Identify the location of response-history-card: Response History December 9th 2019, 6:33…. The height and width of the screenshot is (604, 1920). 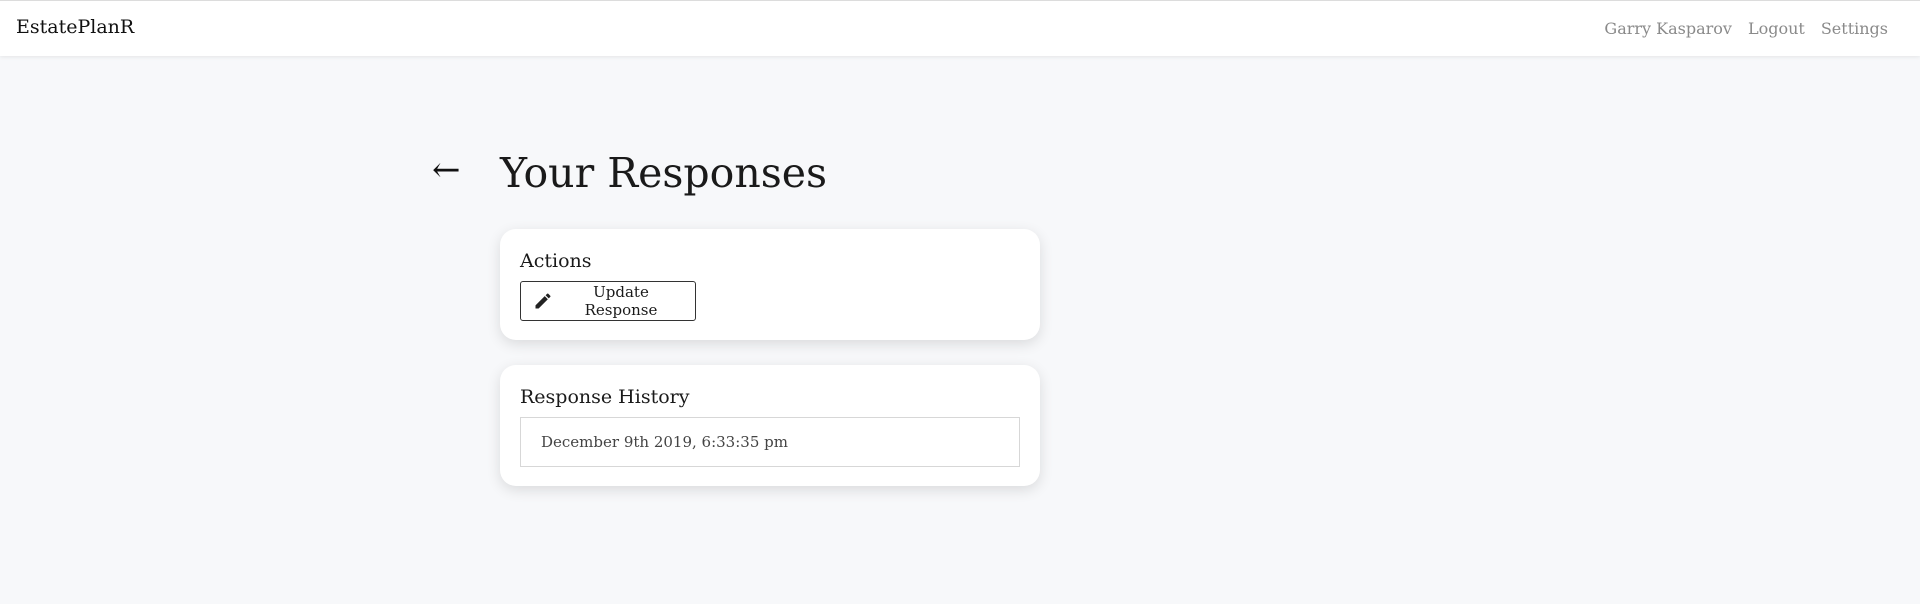
(770, 425).